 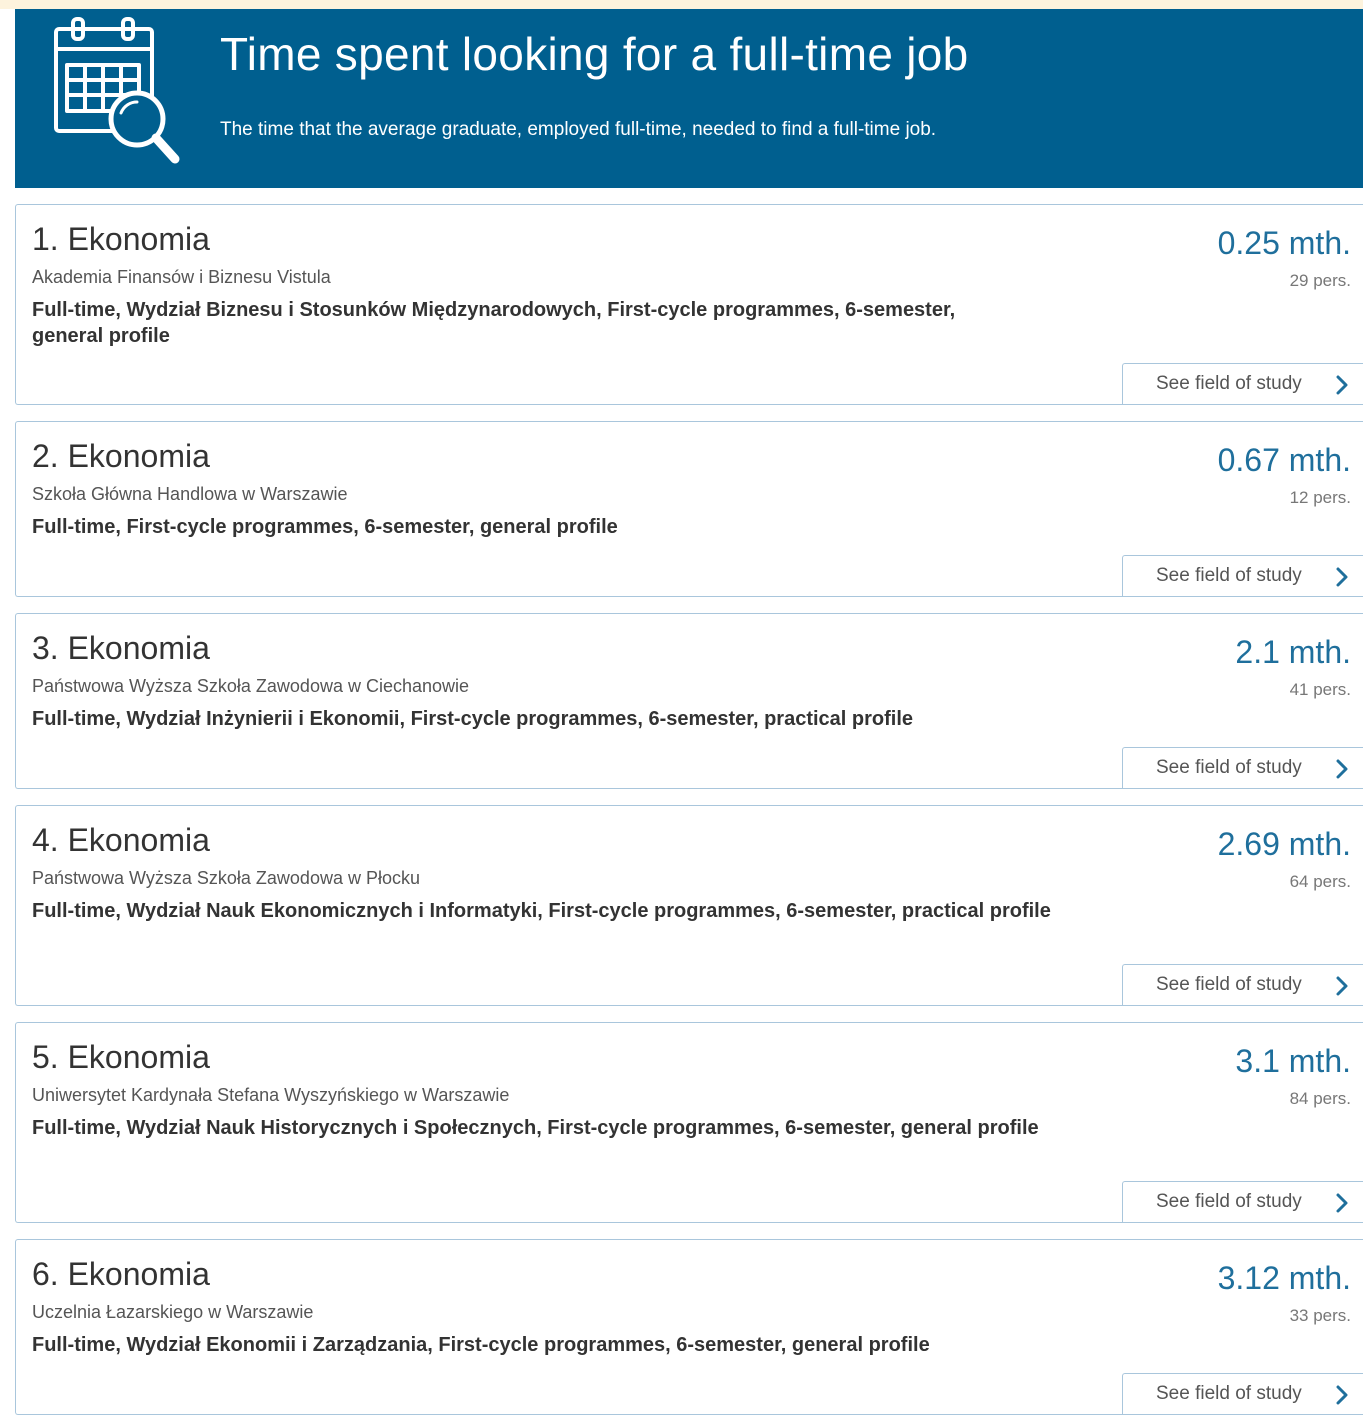 I want to click on card-university: Szkoła Główna Handlowa w Warszawie, so click(x=190, y=494).